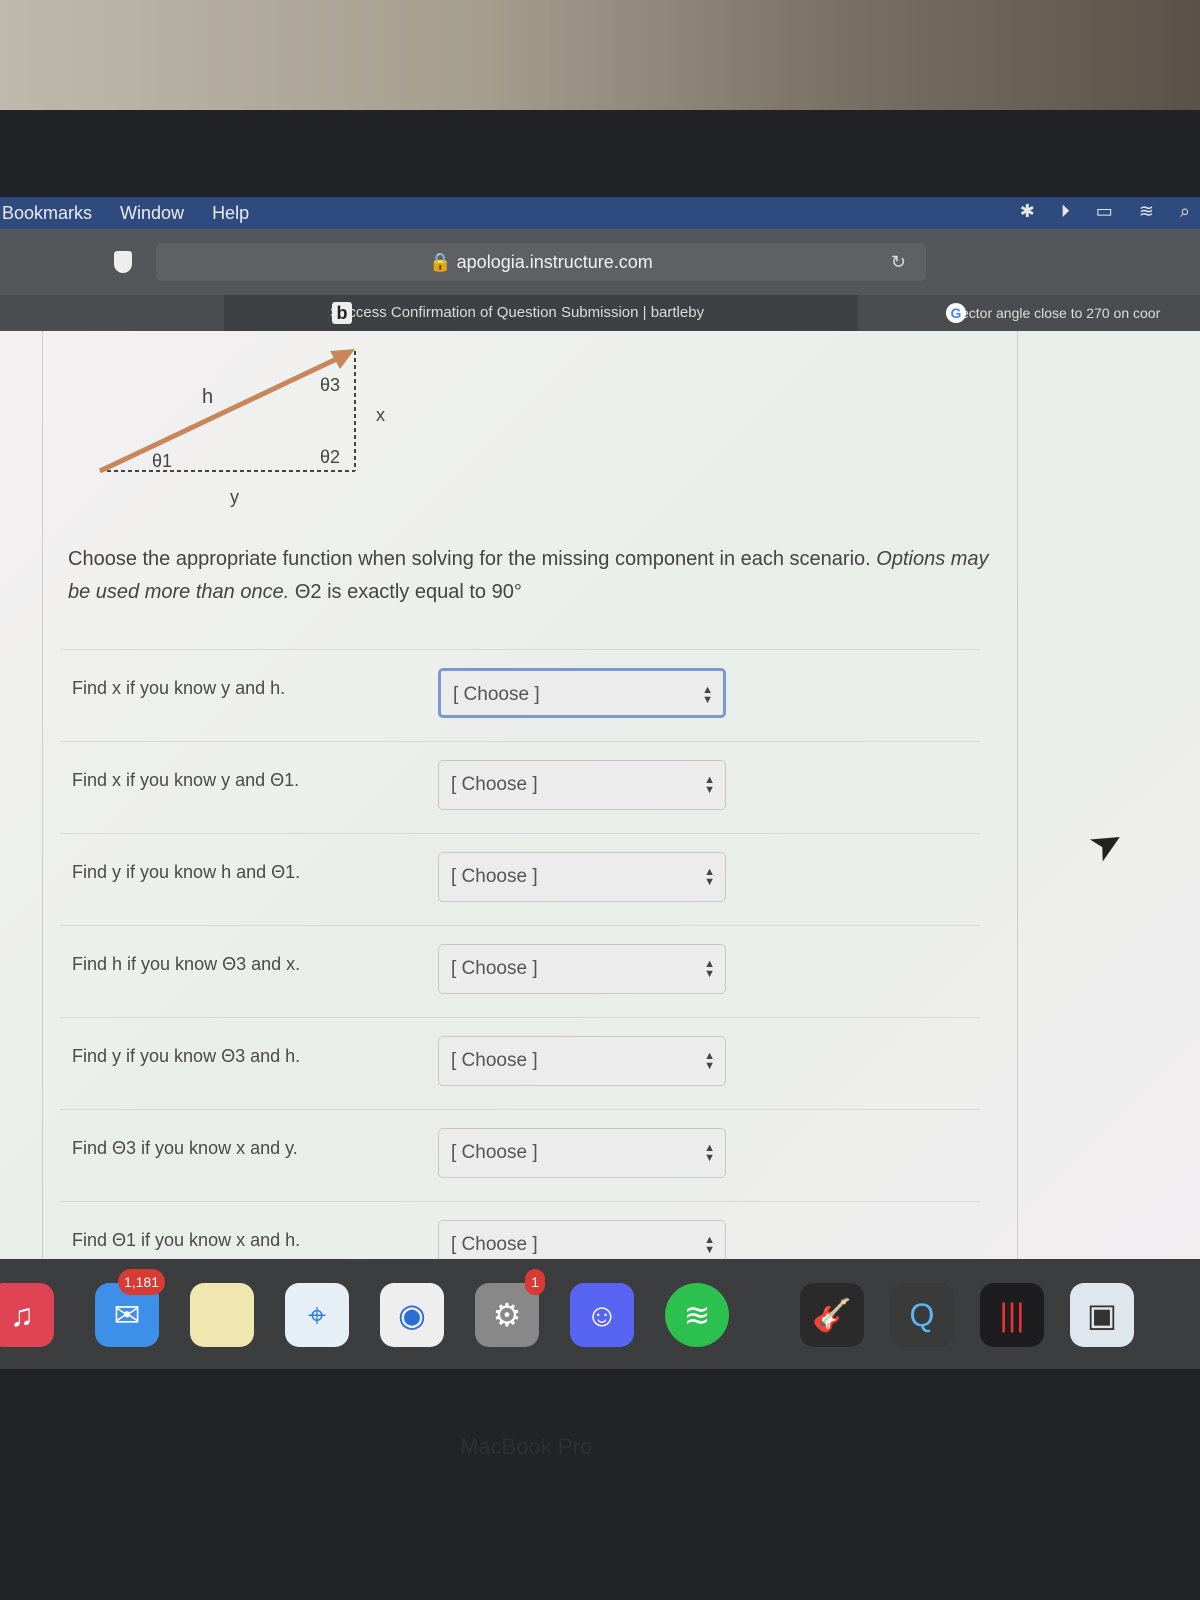  What do you see at coordinates (697, 1315) in the screenshot?
I see `spotify-app-icon: ≋` at bounding box center [697, 1315].